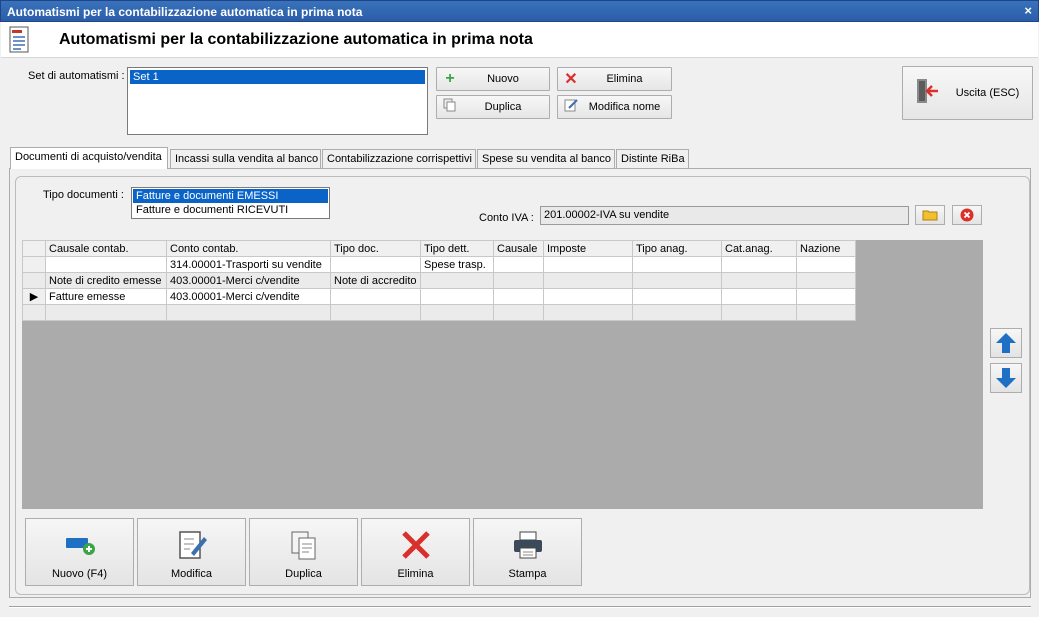 The width and height of the screenshot is (1039, 617). I want to click on duplica-bottom-button: Duplica, so click(303, 552).